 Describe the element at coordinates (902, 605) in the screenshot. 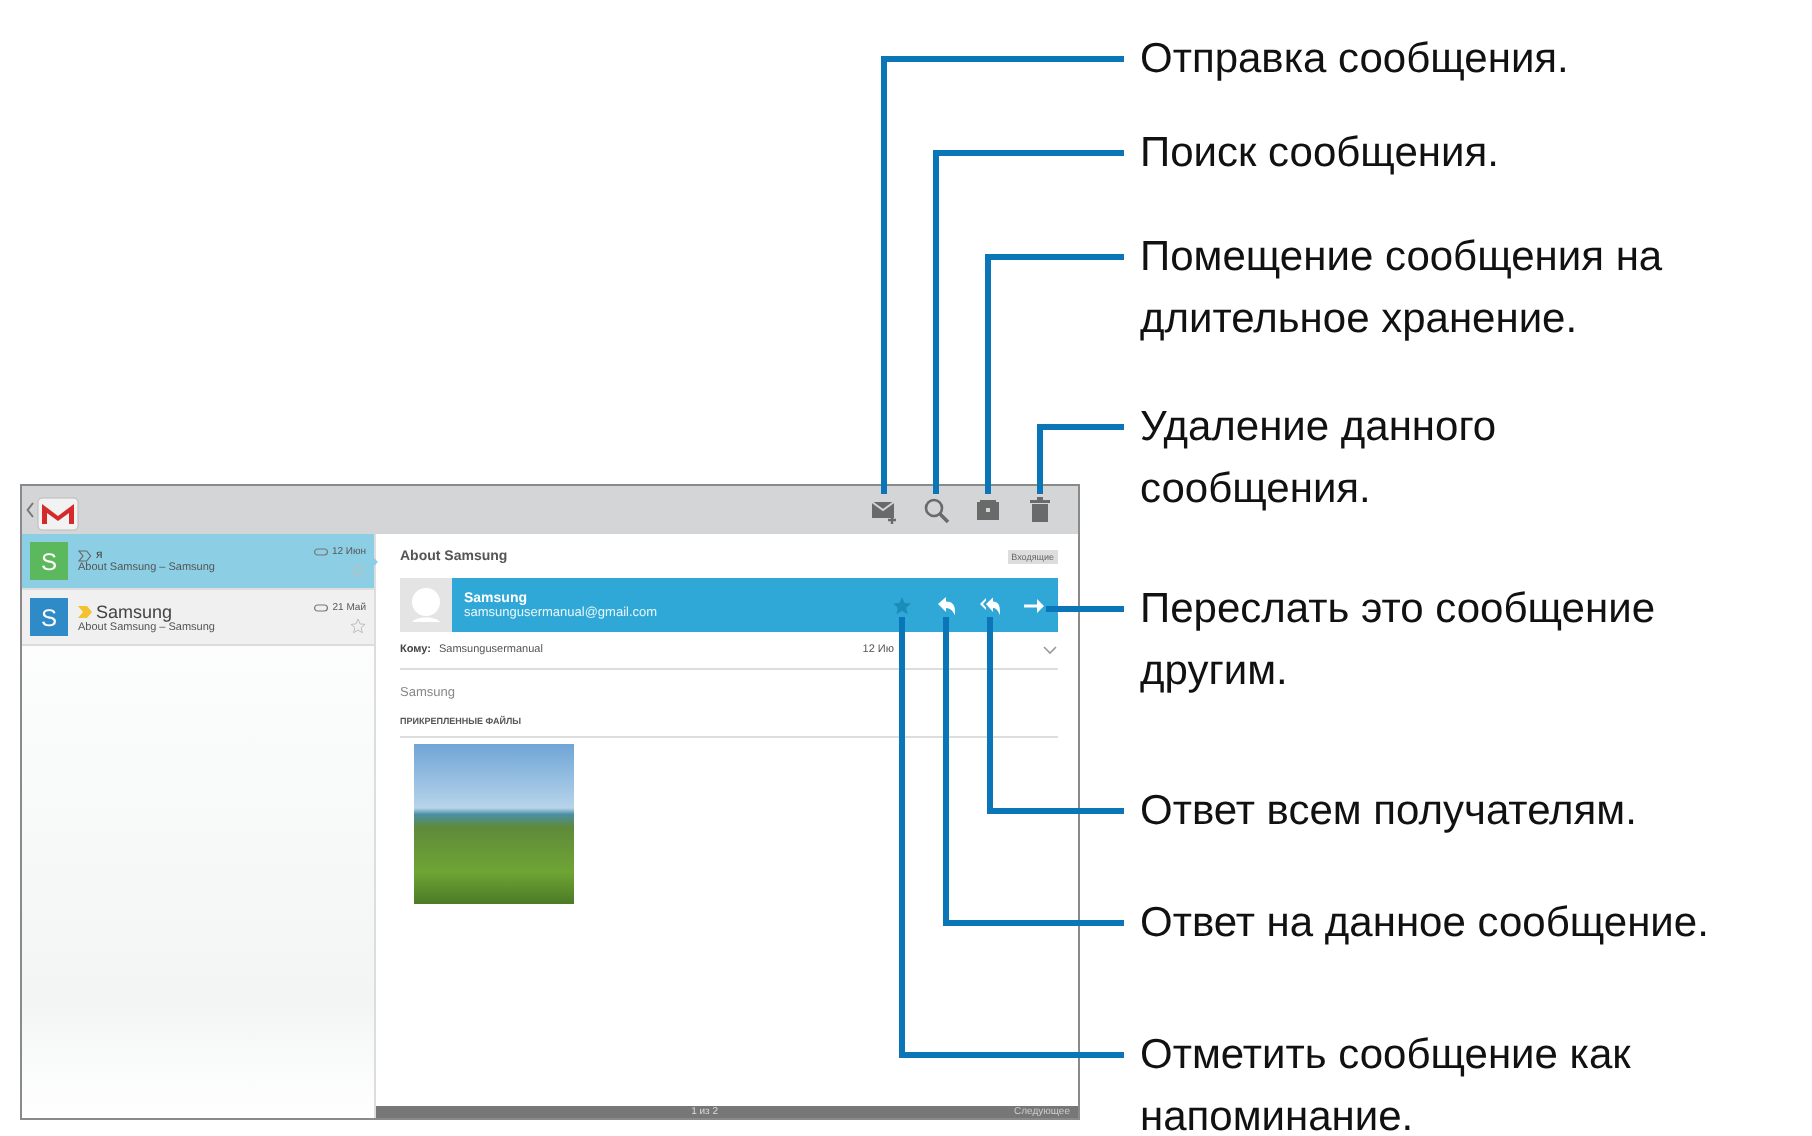

I see `star-icon` at that location.